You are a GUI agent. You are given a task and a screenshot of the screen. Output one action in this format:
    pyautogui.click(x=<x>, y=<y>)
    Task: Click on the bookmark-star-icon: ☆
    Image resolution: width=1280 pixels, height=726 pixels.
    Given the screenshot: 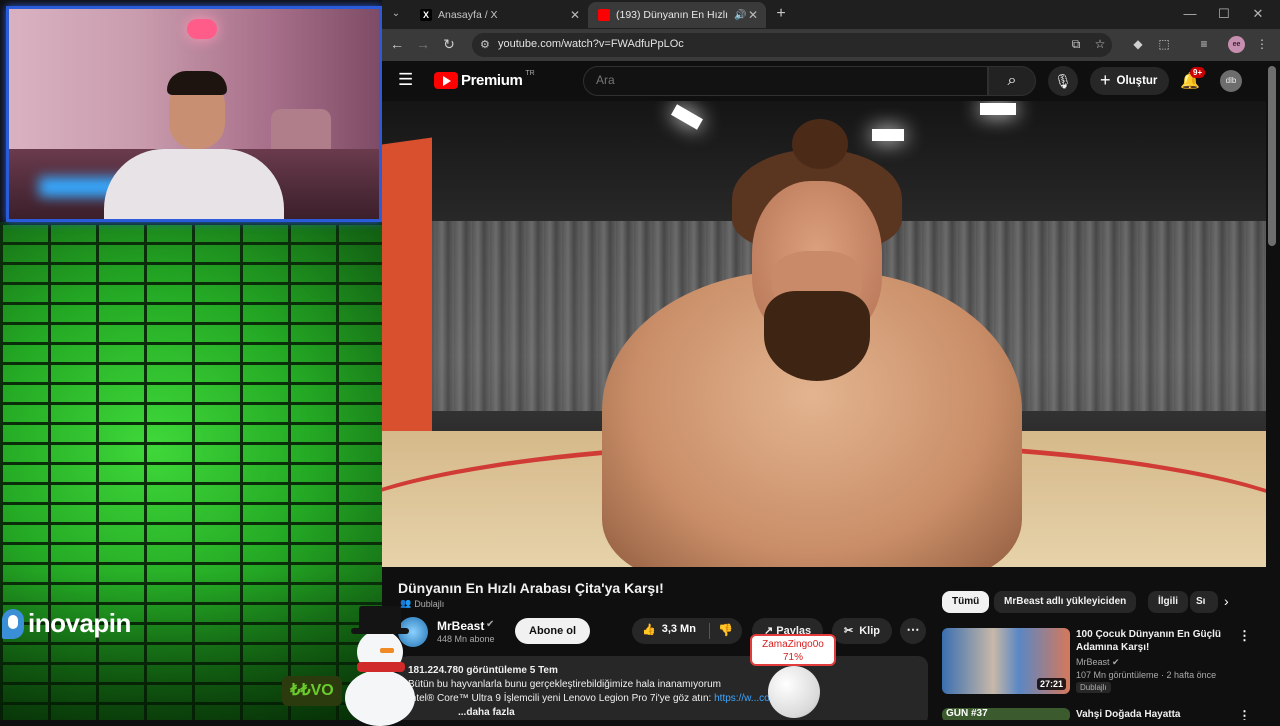 What is the action you would take?
    pyautogui.click(x=1100, y=44)
    